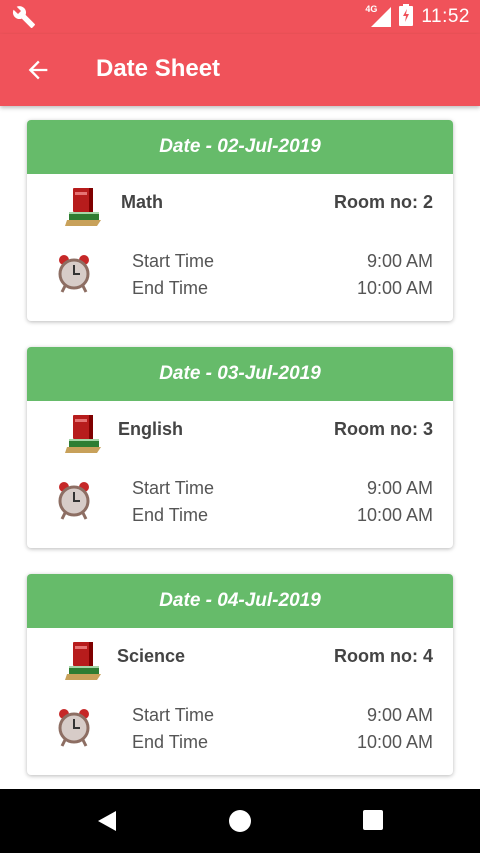  Describe the element at coordinates (383, 656) in the screenshot. I see `room-number: Room no: 4` at that location.